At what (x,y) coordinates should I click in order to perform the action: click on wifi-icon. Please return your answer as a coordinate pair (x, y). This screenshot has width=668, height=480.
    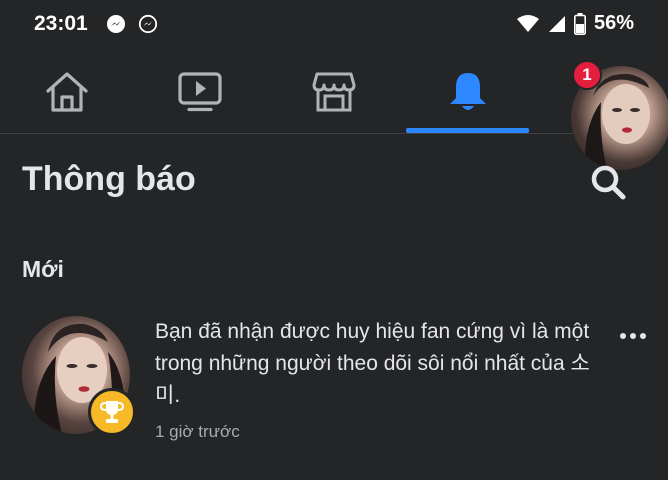
    Looking at the image, I should click on (527, 23).